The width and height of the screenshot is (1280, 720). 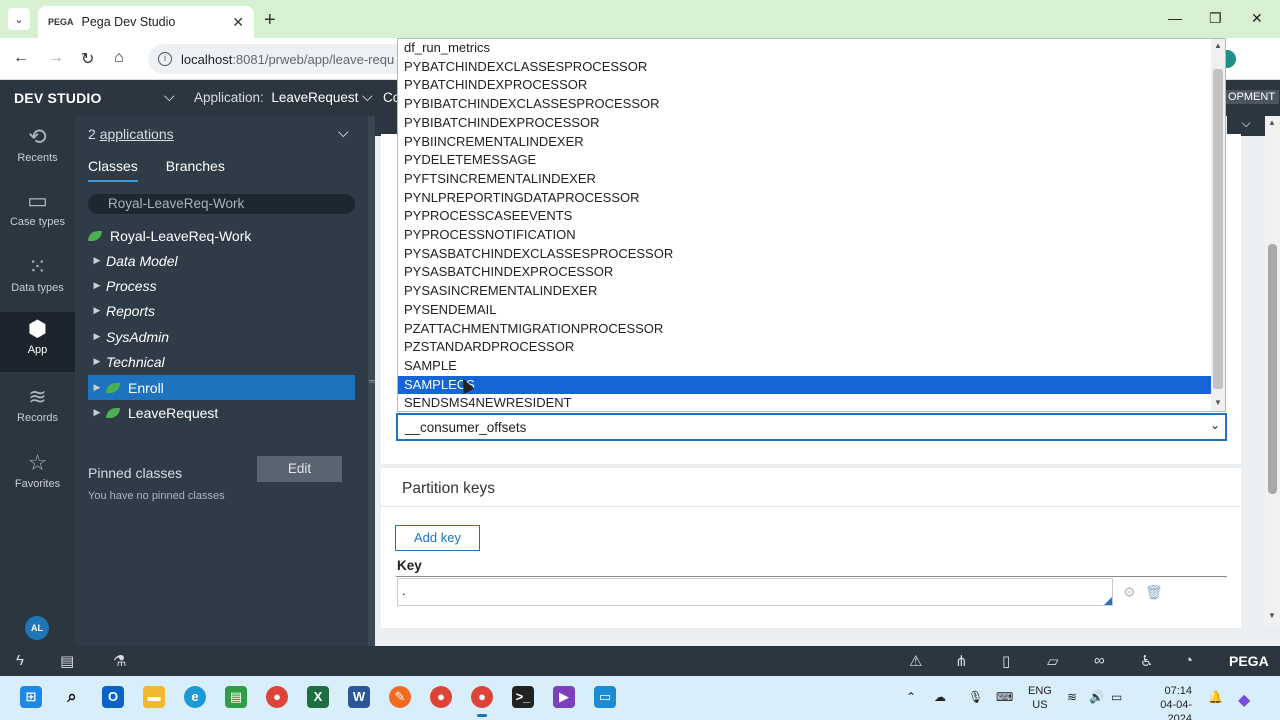 What do you see at coordinates (804, 179) in the screenshot?
I see `dropdown-option: PYFTSINCREMENTALINDEXER` at bounding box center [804, 179].